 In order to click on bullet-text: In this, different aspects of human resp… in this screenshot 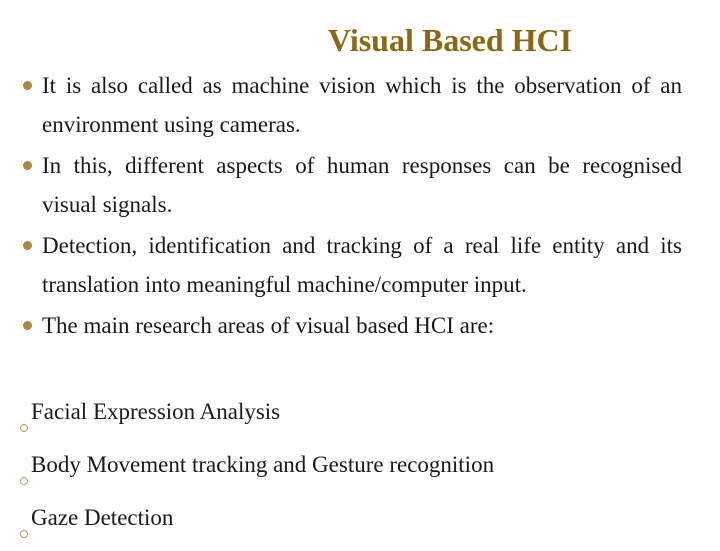, I will do `click(362, 185)`.